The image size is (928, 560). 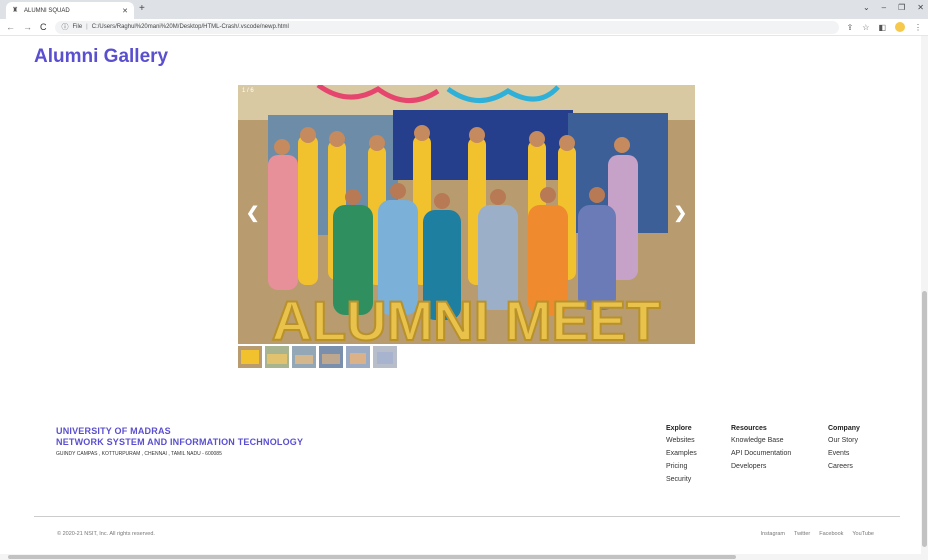 What do you see at coordinates (372, 557) in the screenshot?
I see `horizontal-scroll-thumb` at bounding box center [372, 557].